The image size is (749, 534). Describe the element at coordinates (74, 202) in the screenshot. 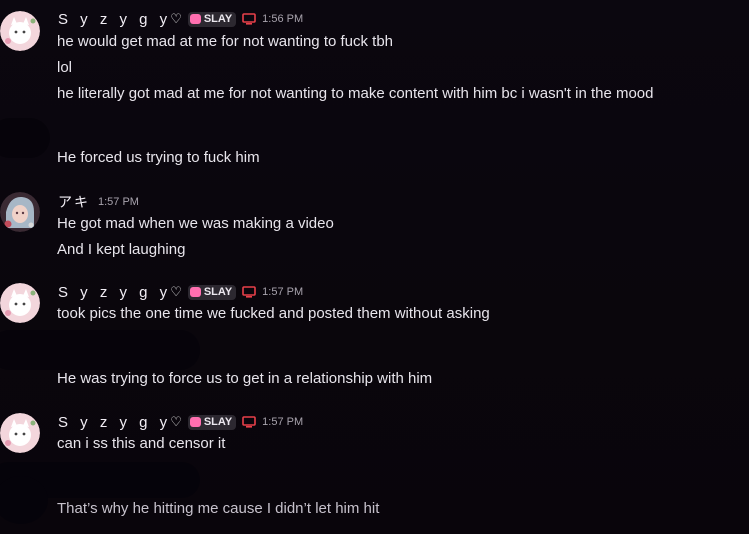

I see `username: アキ` at that location.